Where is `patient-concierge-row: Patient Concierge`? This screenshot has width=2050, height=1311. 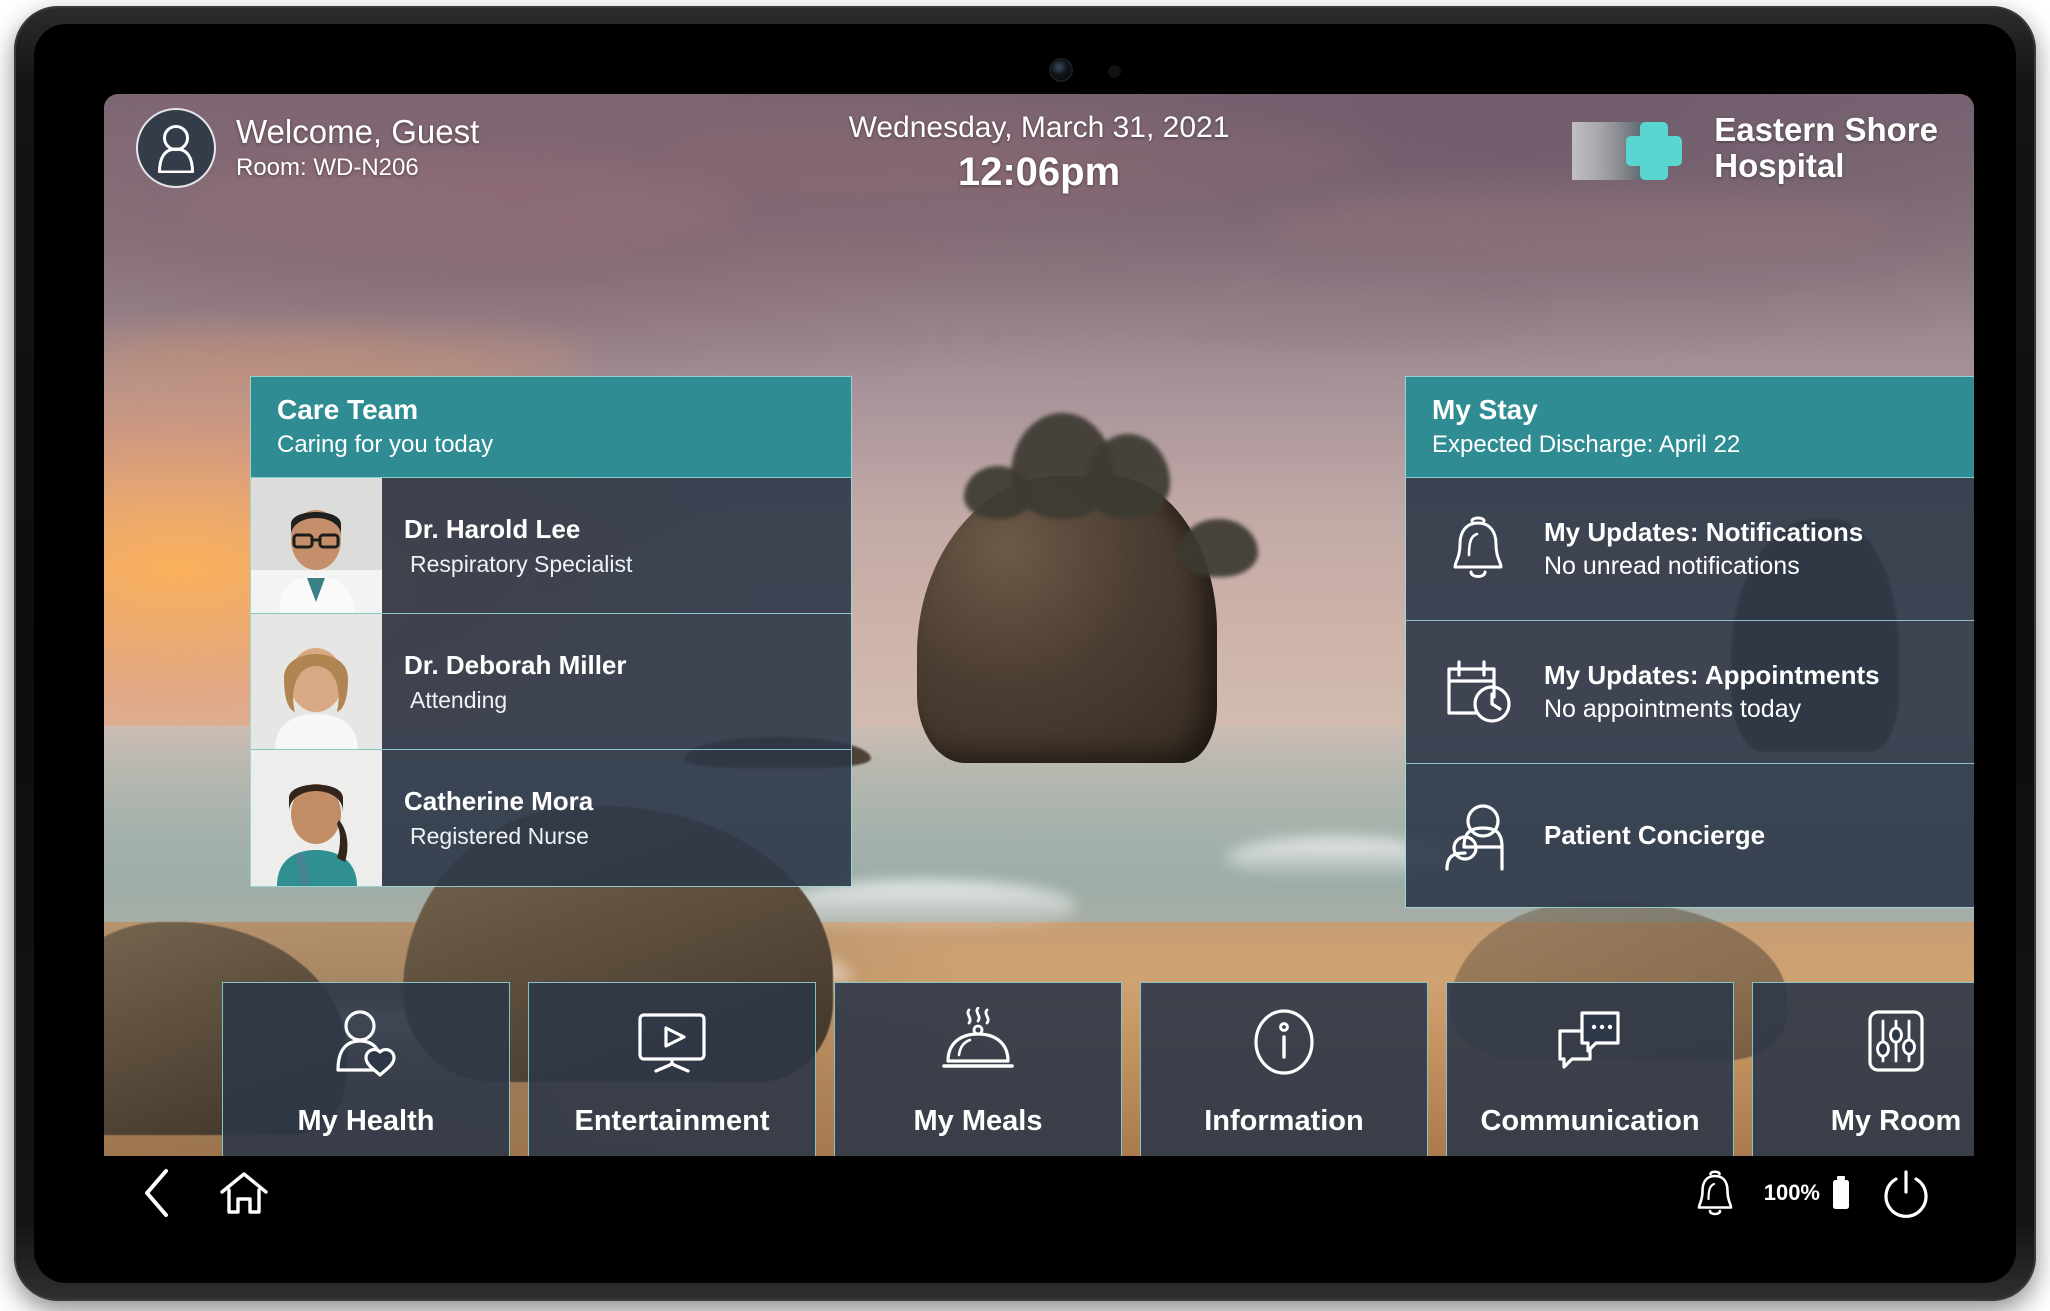
patient-concierge-row: Patient Concierge is located at coordinates (1690, 836).